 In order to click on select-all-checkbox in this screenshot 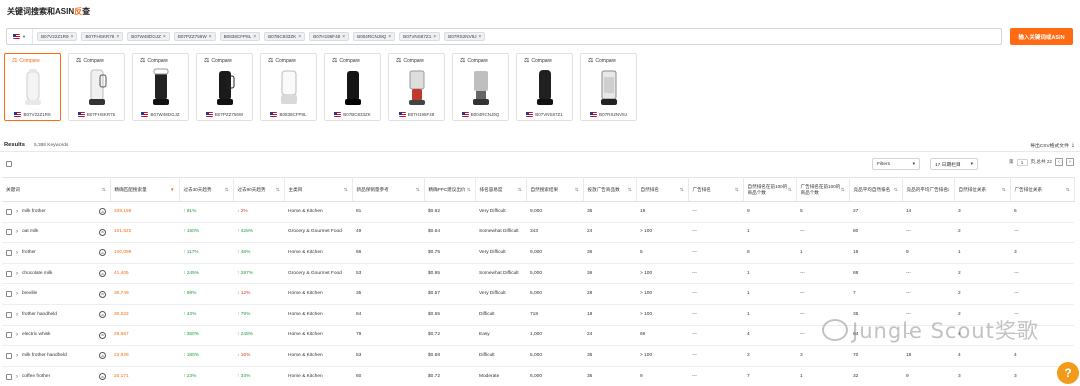, I will do `click(9, 164)`.